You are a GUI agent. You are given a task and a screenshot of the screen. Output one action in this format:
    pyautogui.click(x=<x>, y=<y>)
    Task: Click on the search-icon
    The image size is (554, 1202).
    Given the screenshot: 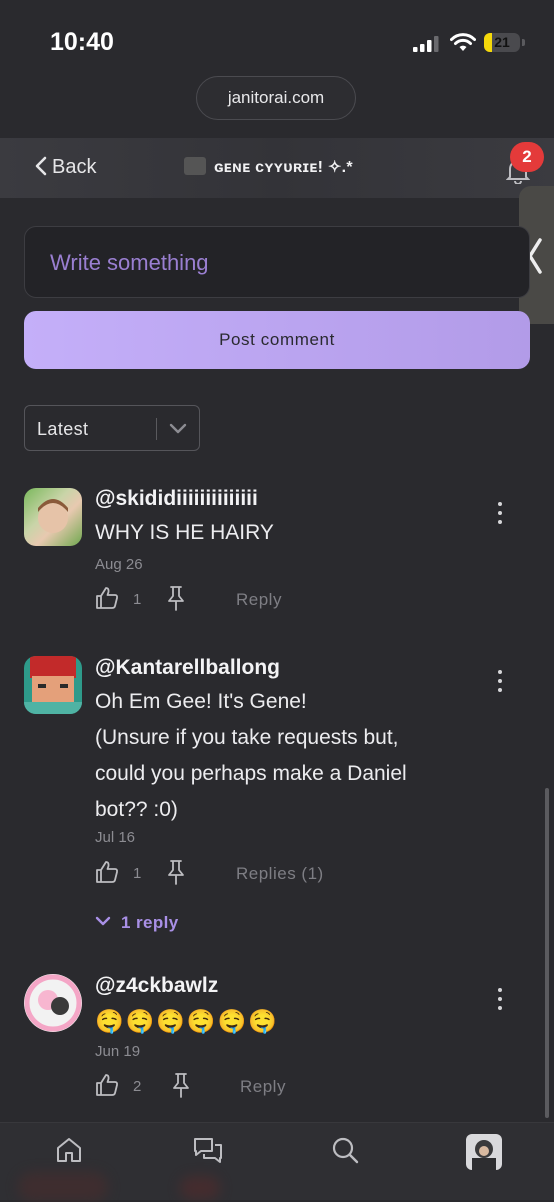 What is the action you would take?
    pyautogui.click(x=345, y=1150)
    